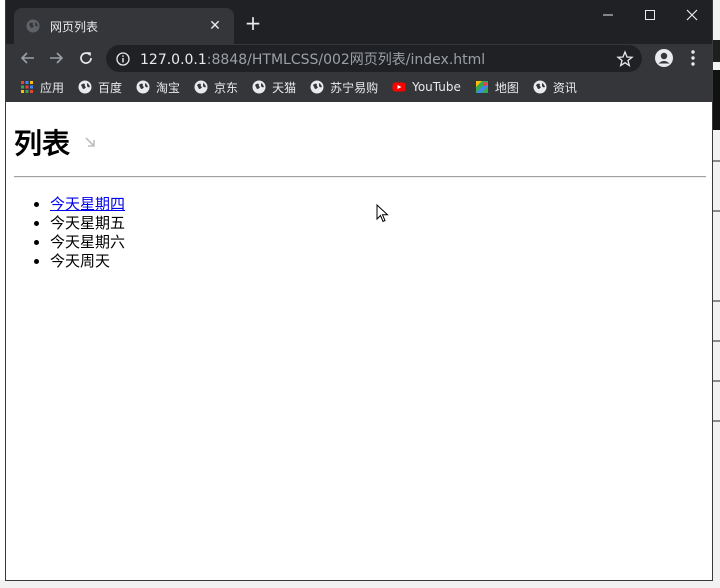 This screenshot has width=720, height=588. What do you see at coordinates (360, 177) in the screenshot?
I see `divider` at bounding box center [360, 177].